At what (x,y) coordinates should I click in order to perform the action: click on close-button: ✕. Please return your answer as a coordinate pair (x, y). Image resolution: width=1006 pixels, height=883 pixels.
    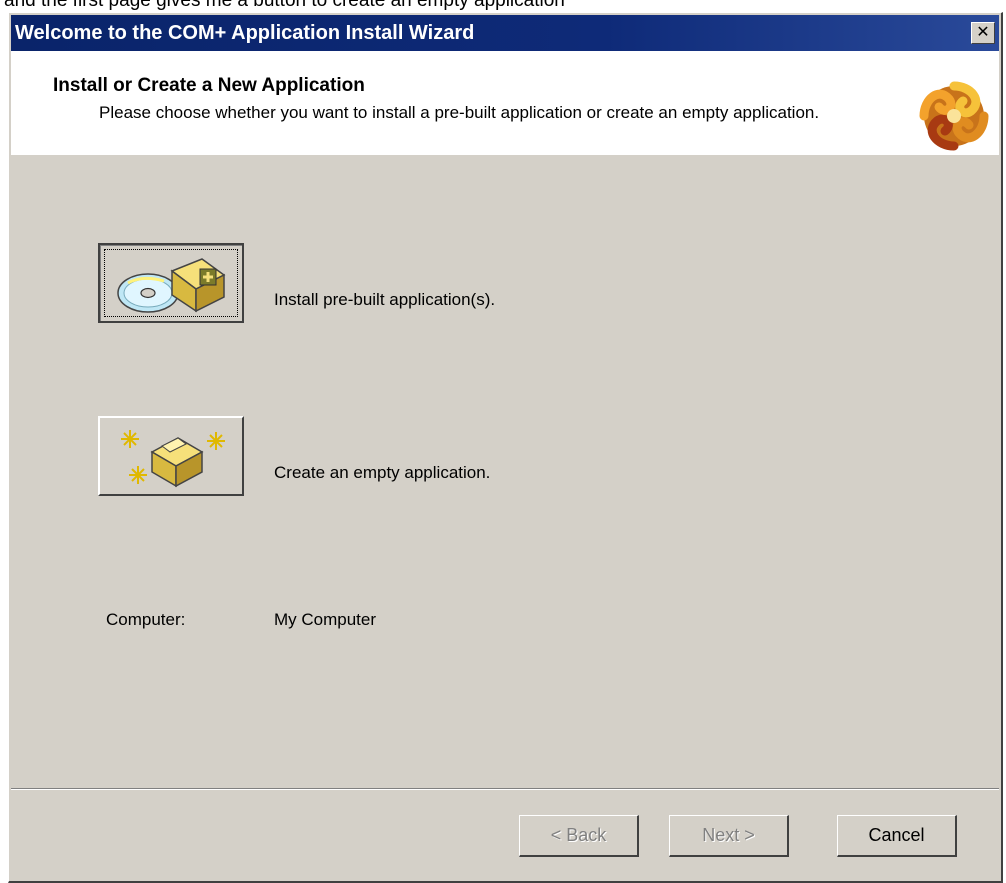
    Looking at the image, I should click on (983, 33).